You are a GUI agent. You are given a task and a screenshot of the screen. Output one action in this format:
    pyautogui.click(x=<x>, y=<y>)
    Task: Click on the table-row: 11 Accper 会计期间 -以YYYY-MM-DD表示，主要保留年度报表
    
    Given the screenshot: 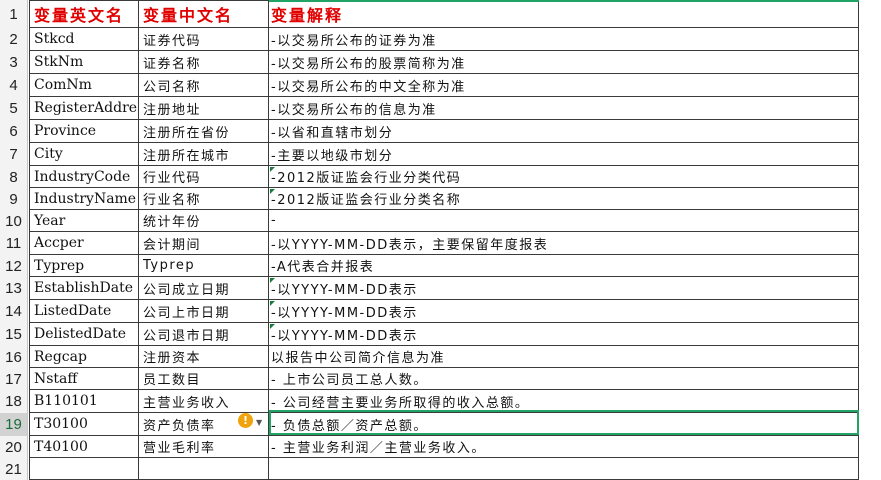 What is the action you would take?
    pyautogui.click(x=440, y=243)
    